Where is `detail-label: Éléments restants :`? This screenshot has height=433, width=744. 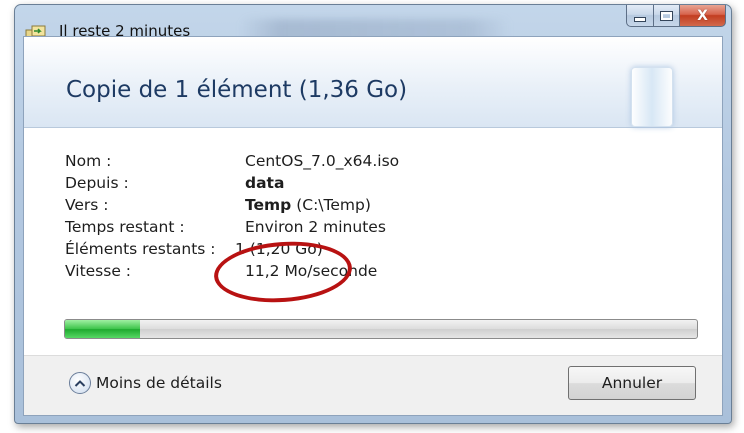 detail-label: Éléments restants : is located at coordinates (140, 249).